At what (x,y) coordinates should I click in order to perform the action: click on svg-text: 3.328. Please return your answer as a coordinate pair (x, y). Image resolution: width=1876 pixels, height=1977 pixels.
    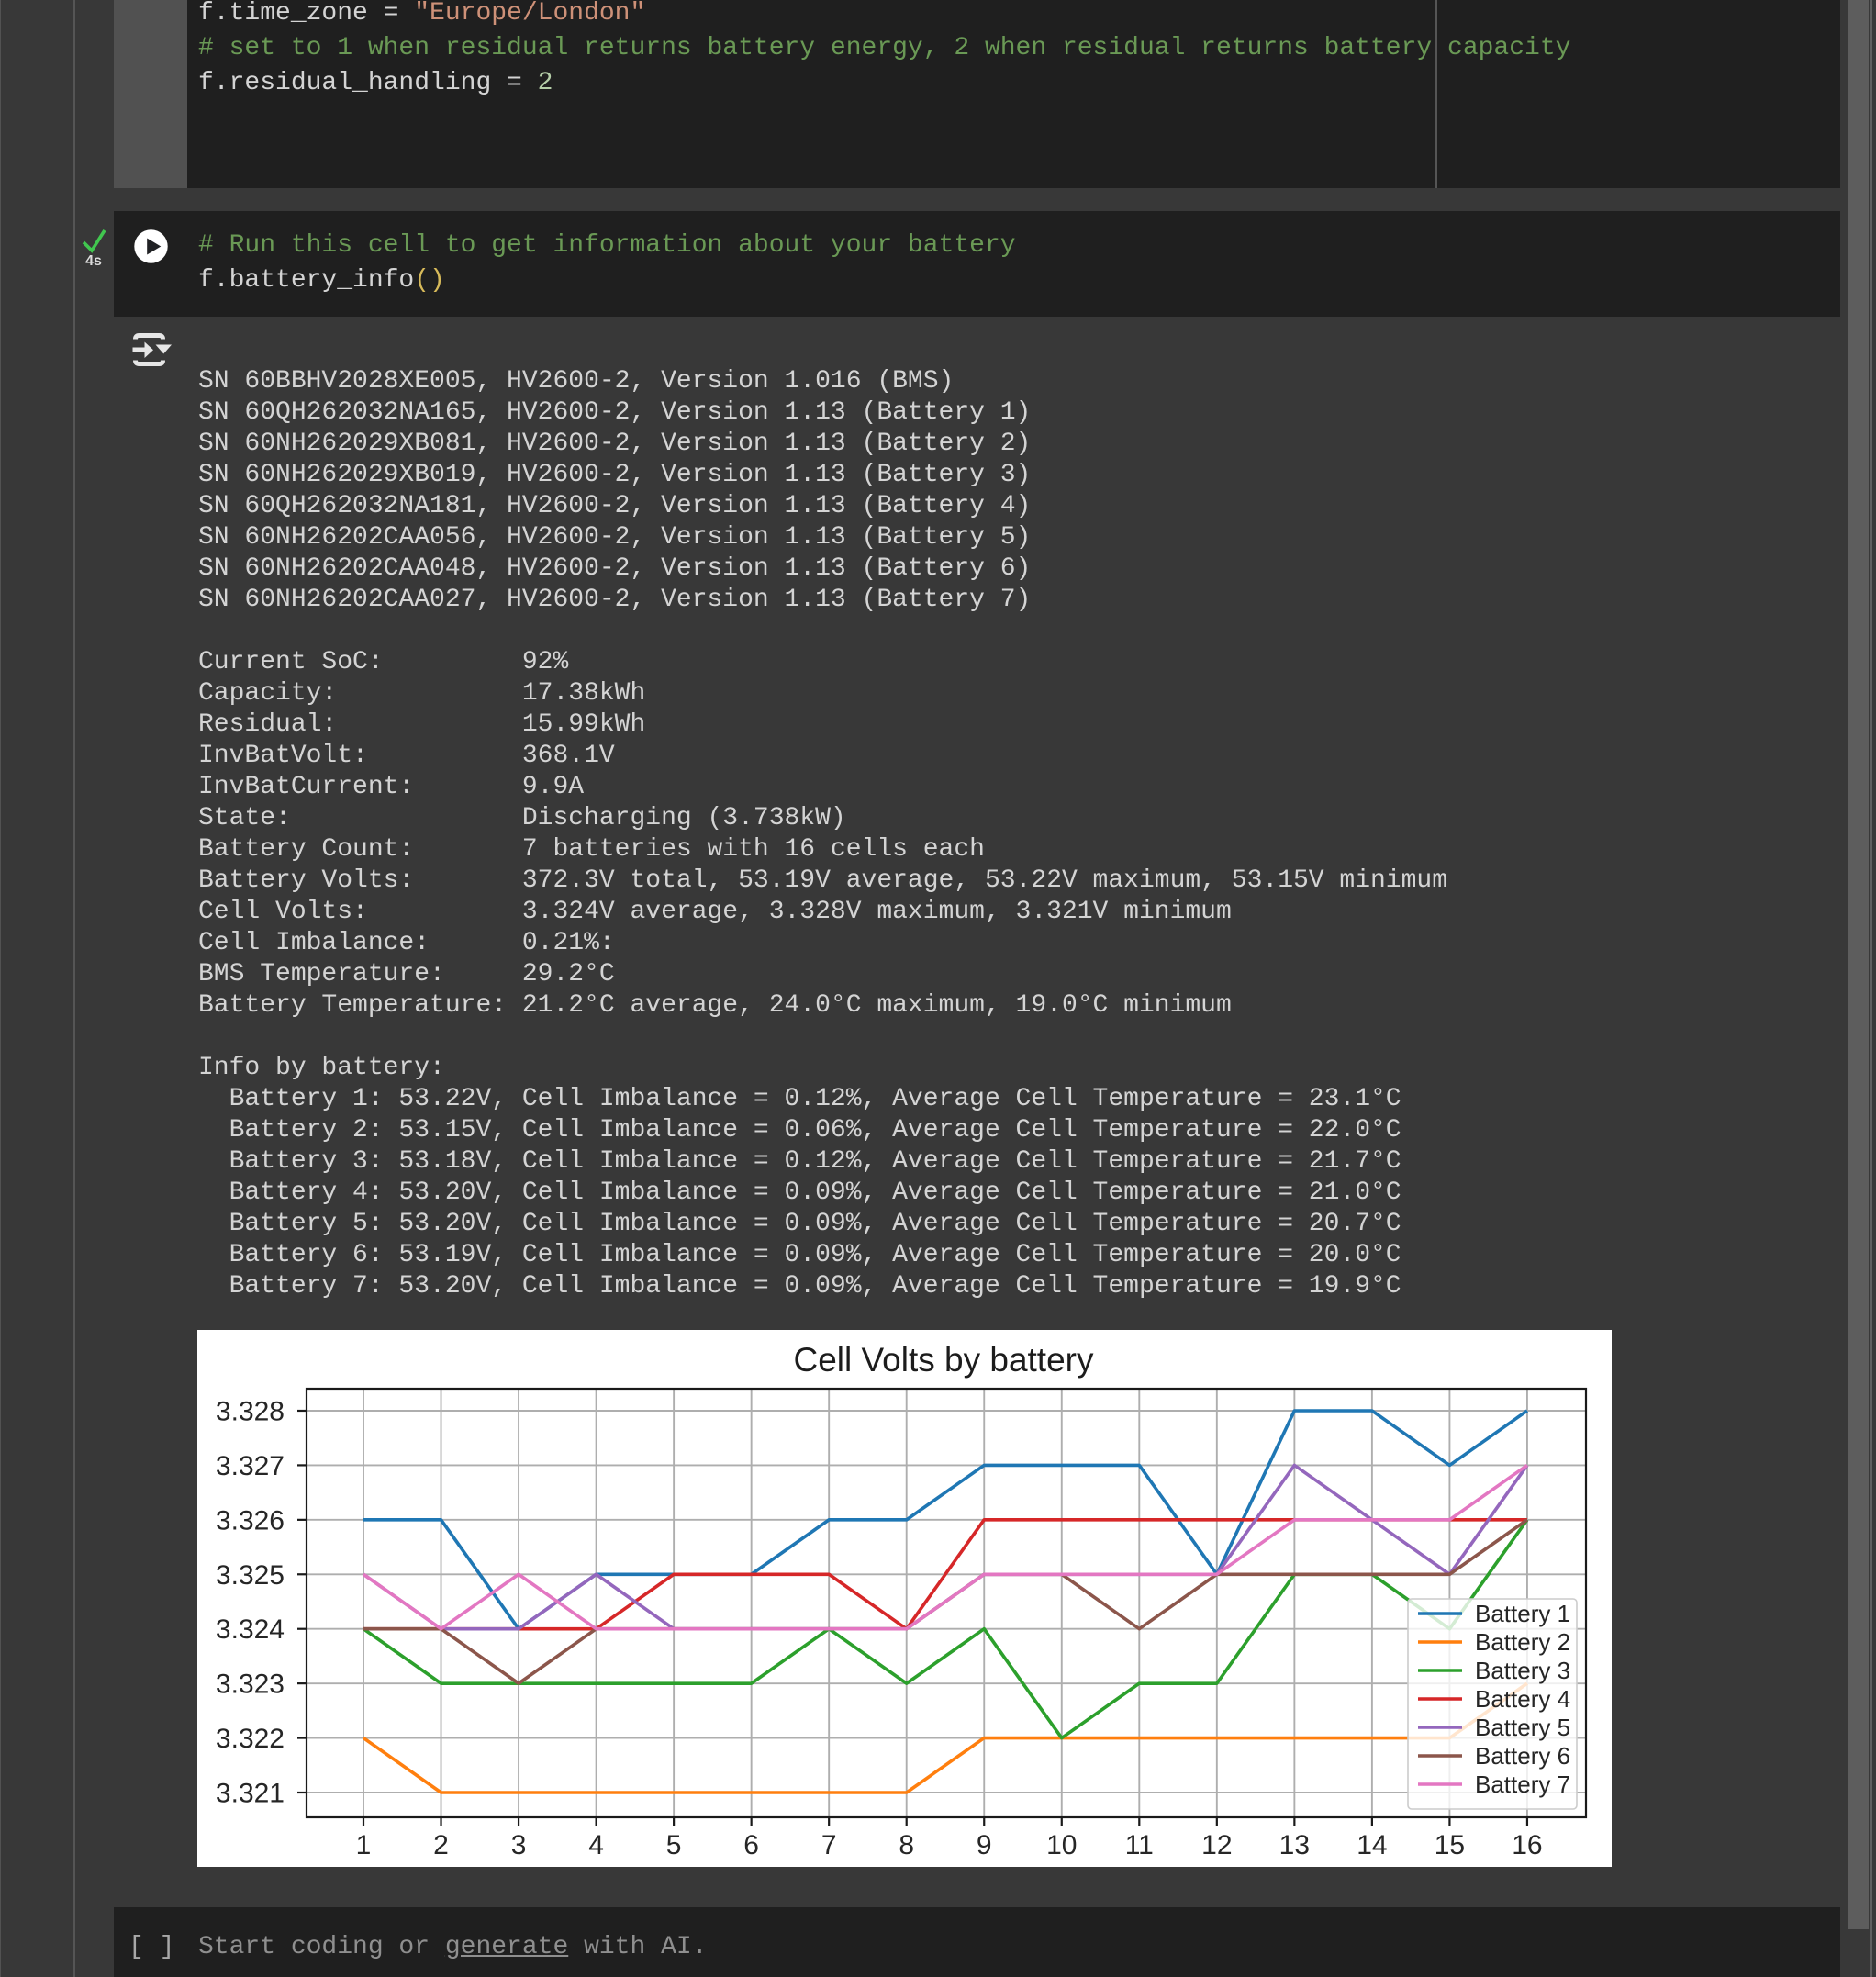
    Looking at the image, I should click on (251, 1411).